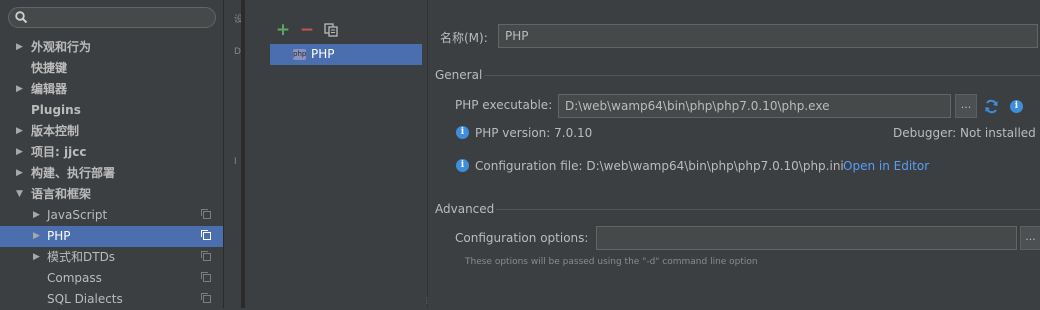  What do you see at coordinates (806, 238) in the screenshot?
I see `config-options-field` at bounding box center [806, 238].